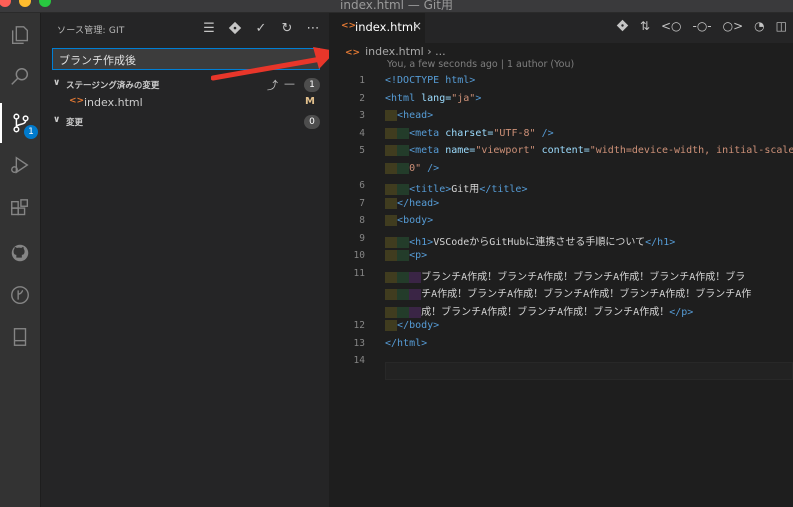 This screenshot has width=793, height=507. Describe the element at coordinates (31, 132) in the screenshot. I see `scm-badge: 1` at that location.